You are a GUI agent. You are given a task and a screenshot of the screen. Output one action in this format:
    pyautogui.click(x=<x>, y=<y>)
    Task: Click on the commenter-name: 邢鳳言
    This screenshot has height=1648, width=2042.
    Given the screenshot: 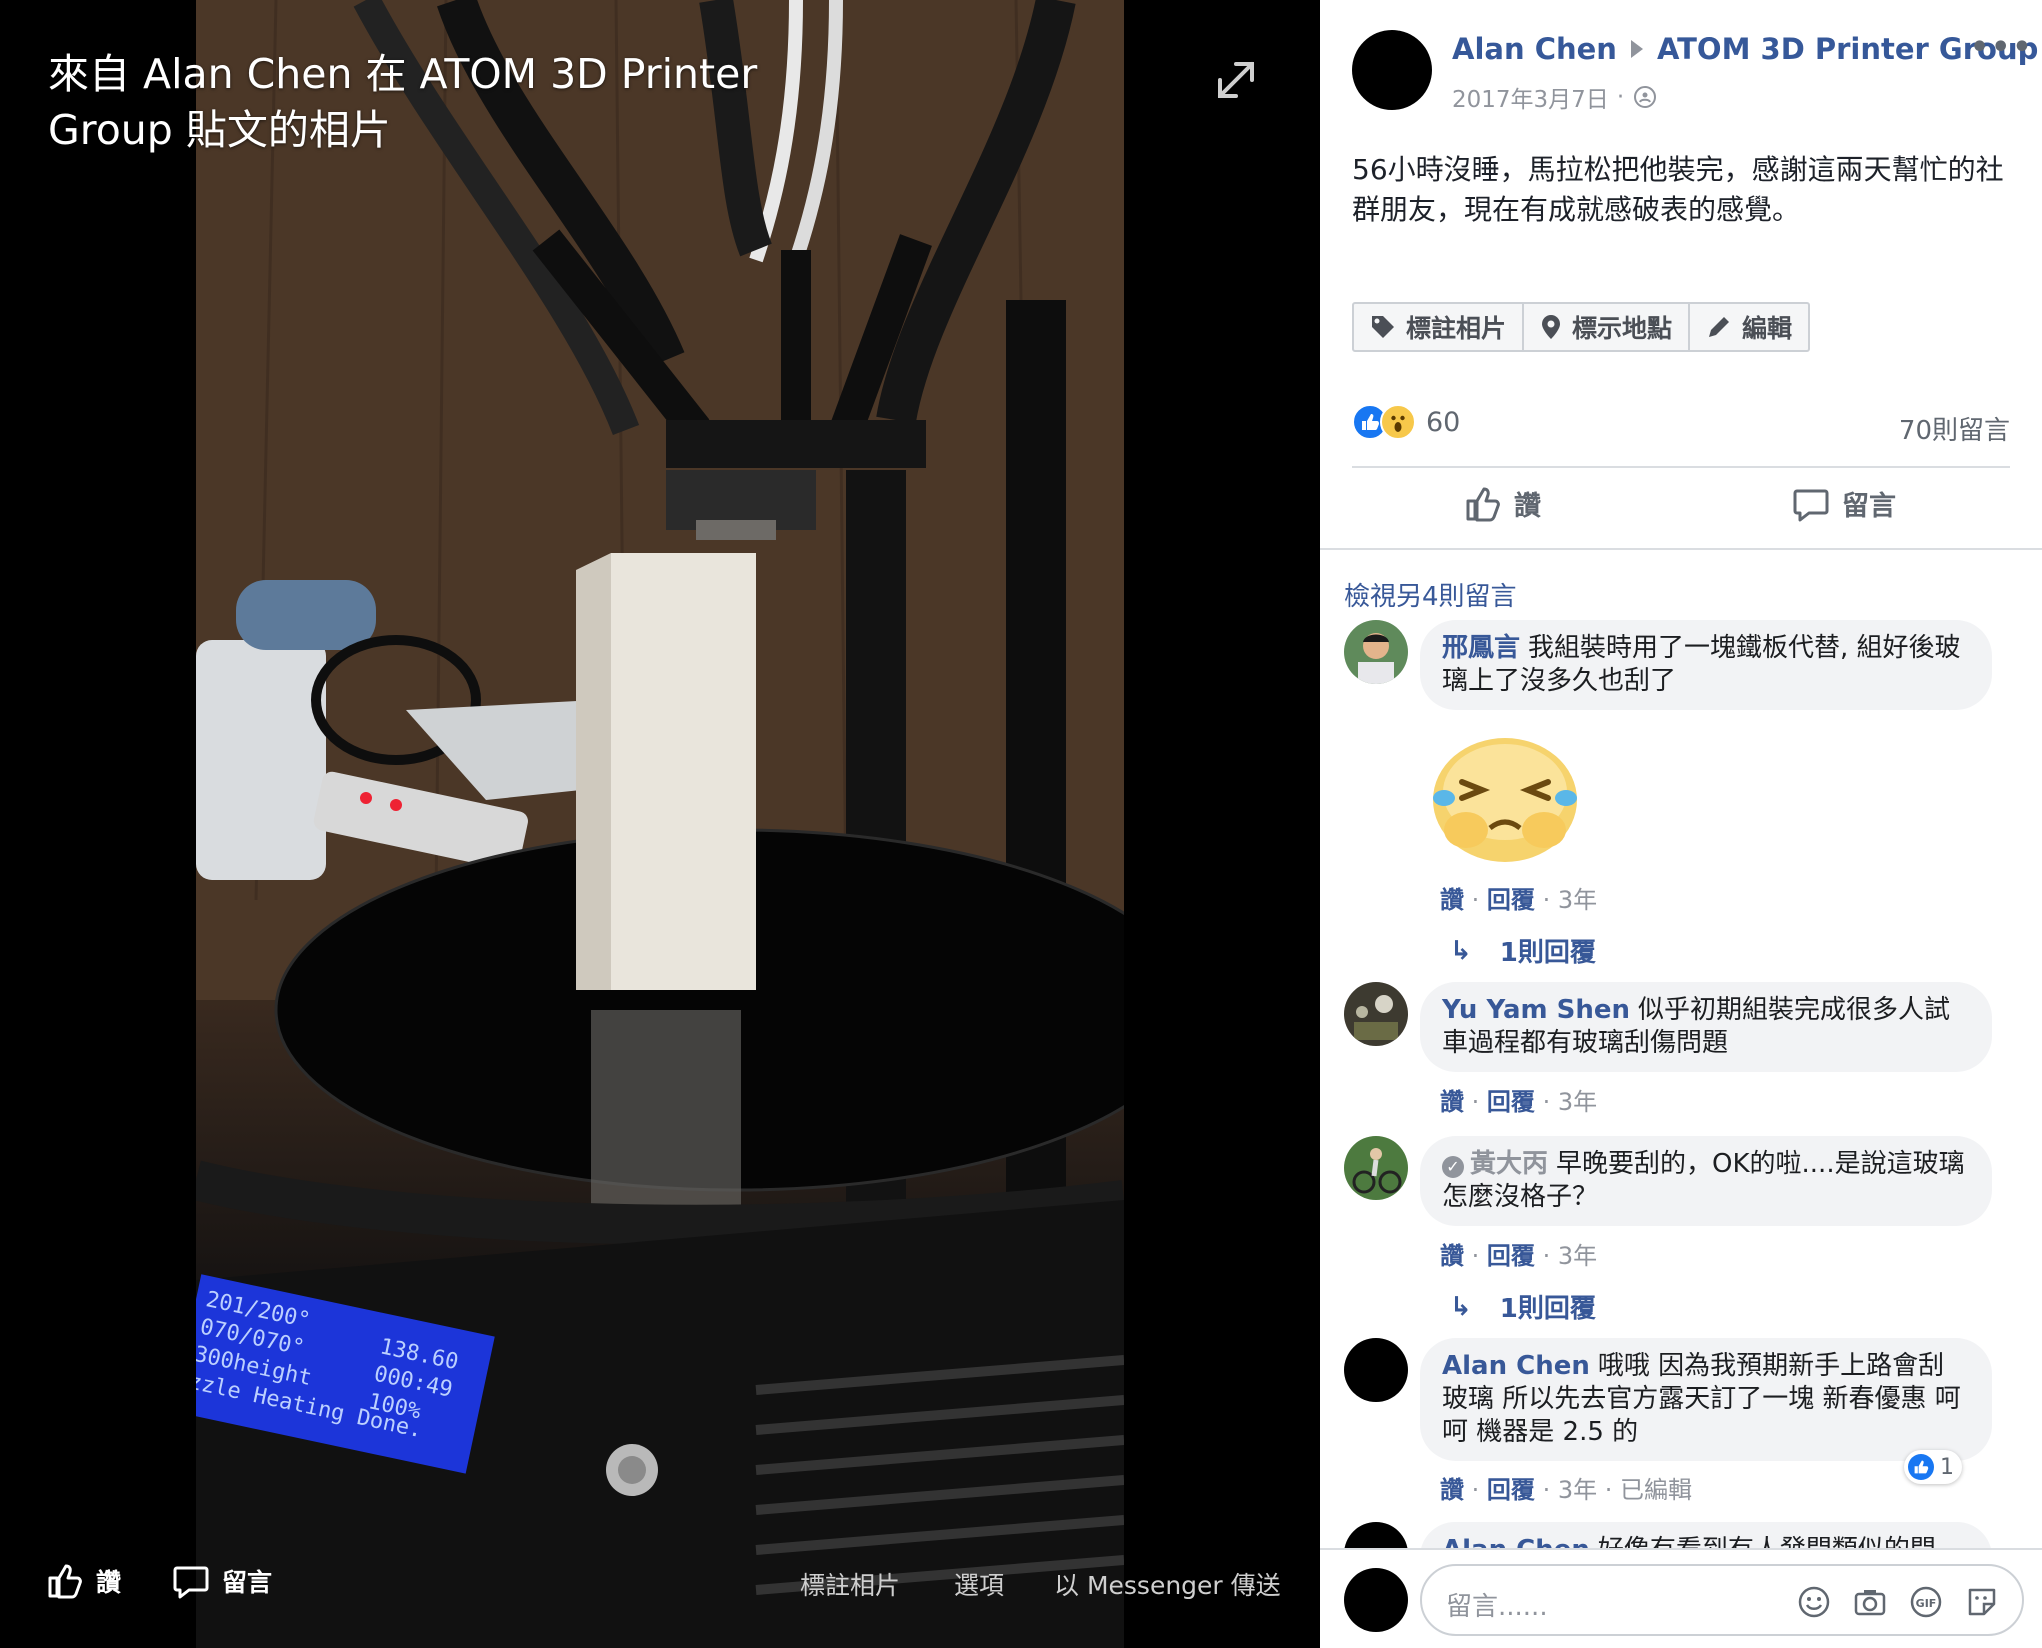 What is the action you would take?
    pyautogui.click(x=1481, y=648)
    